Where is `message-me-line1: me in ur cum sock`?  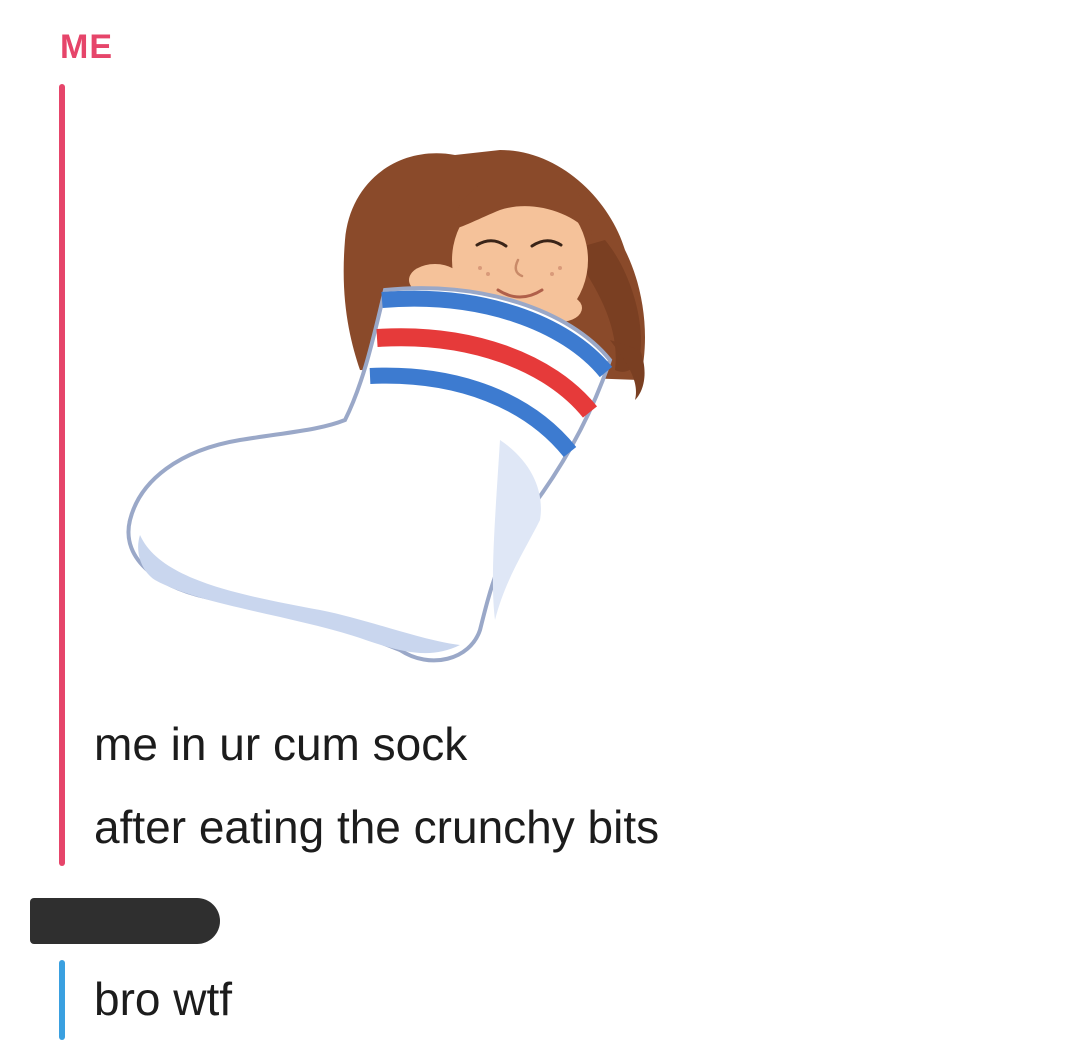 message-me-line1: me in ur cum sock is located at coordinates (281, 744).